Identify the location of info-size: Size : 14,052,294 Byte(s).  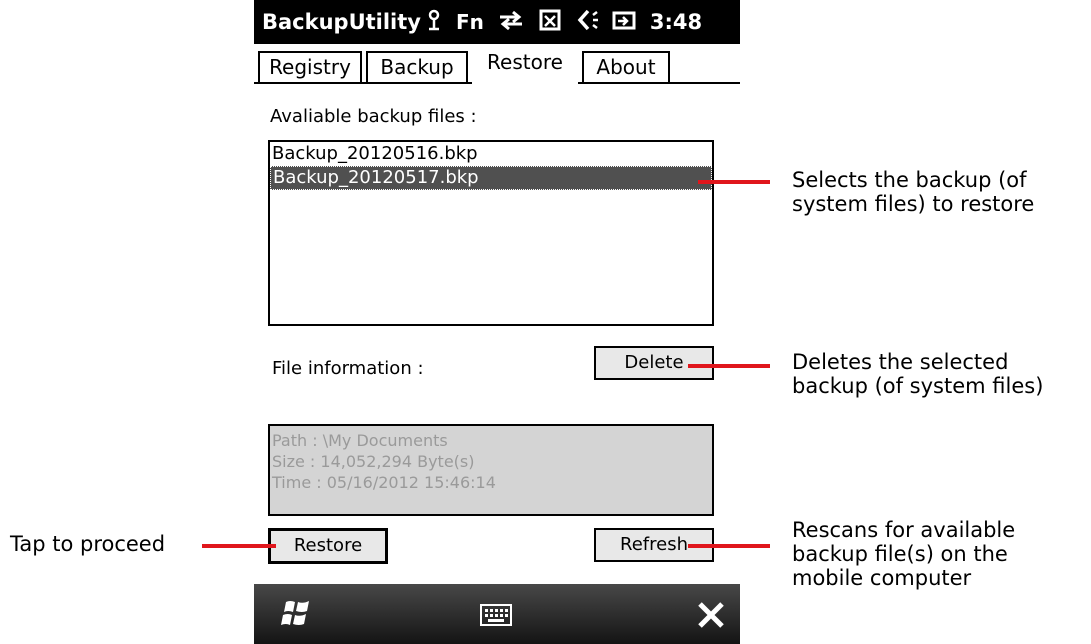
(373, 461).